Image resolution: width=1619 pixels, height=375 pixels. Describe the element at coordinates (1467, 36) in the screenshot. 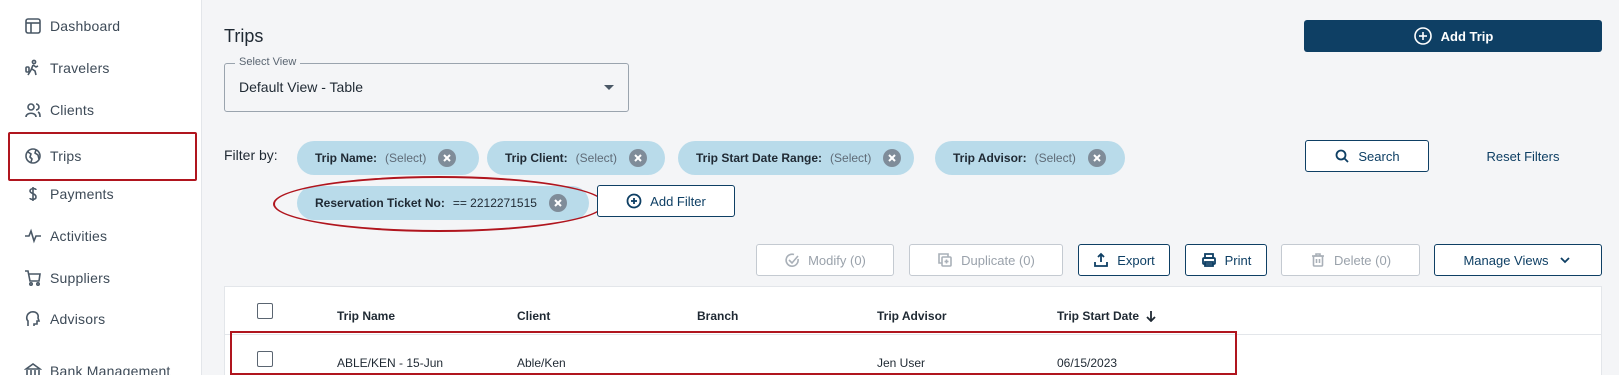

I see `add-trip-label: Add Trip` at that location.